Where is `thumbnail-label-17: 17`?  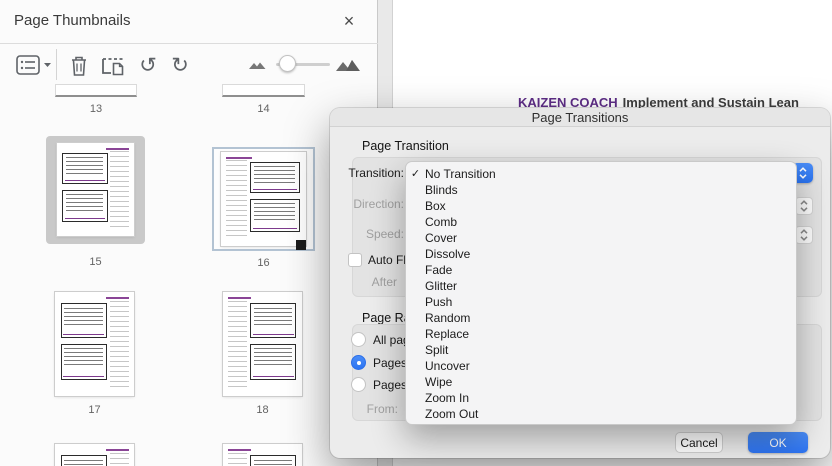
thumbnail-label-17: 17 is located at coordinates (94, 410).